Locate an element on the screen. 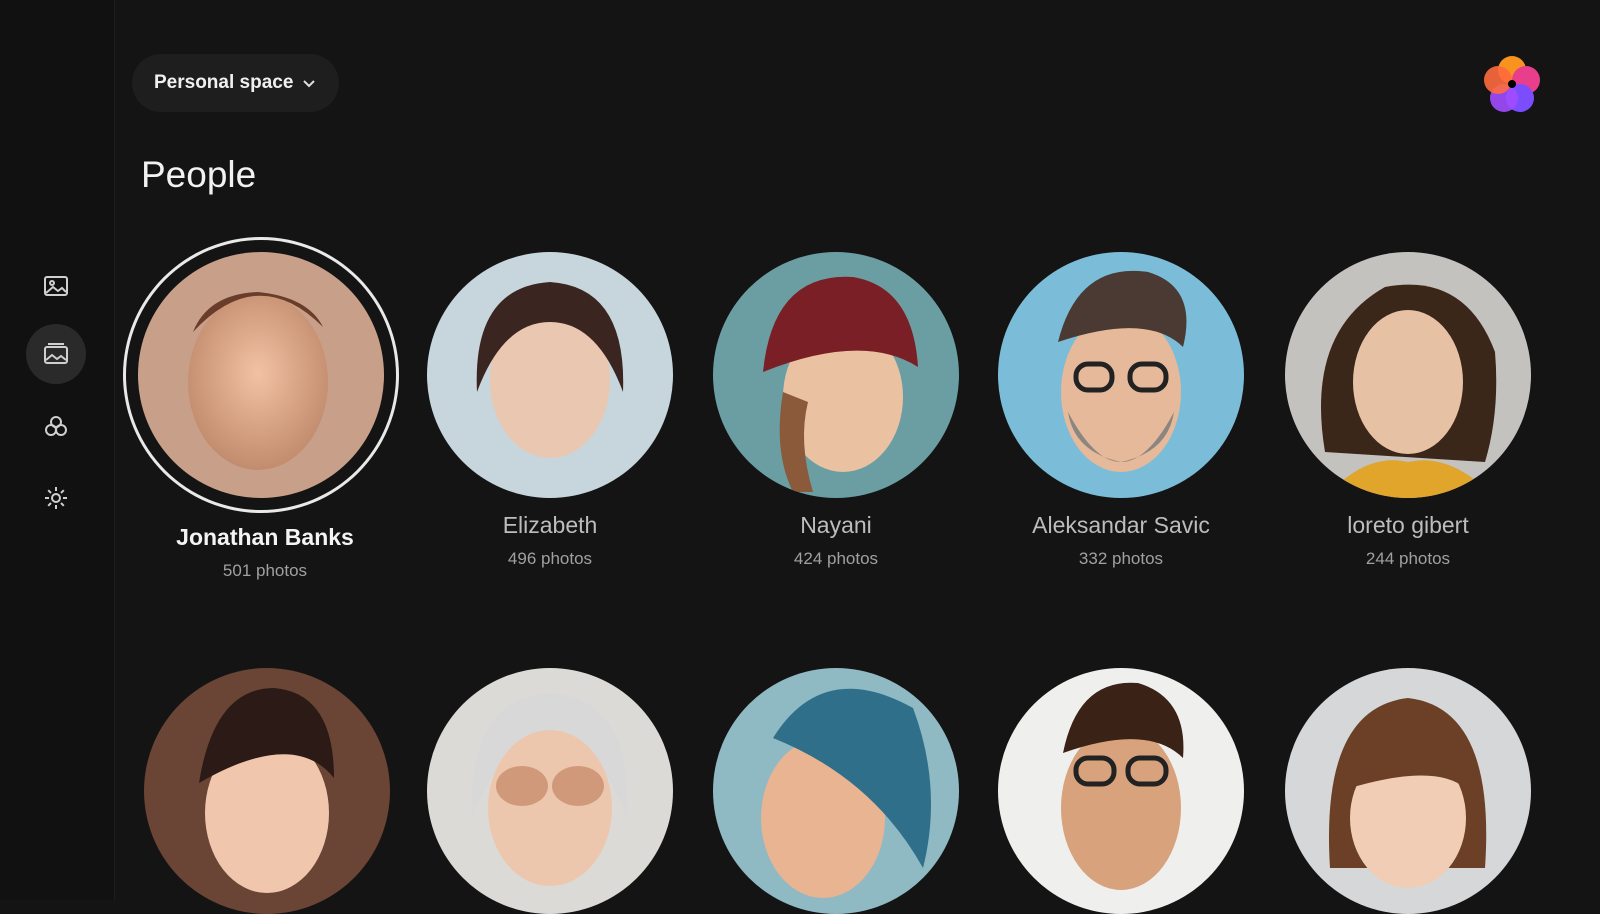 This screenshot has width=1600, height=914. page-title: People is located at coordinates (199, 174).